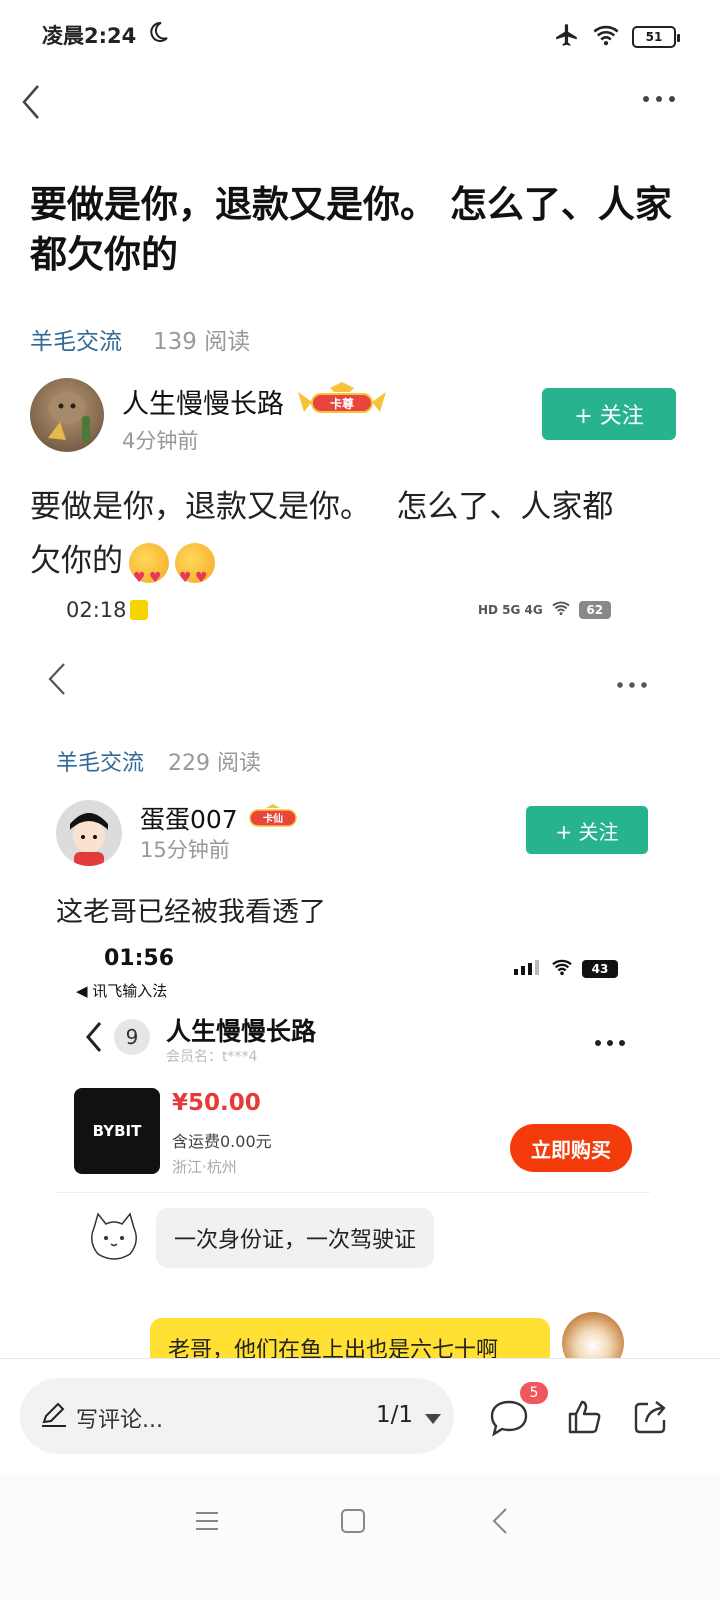  Describe the element at coordinates (322, 507) in the screenshot. I see `post-body-line1: 要做是你，退款又是你。 怎么了、人家都` at that location.